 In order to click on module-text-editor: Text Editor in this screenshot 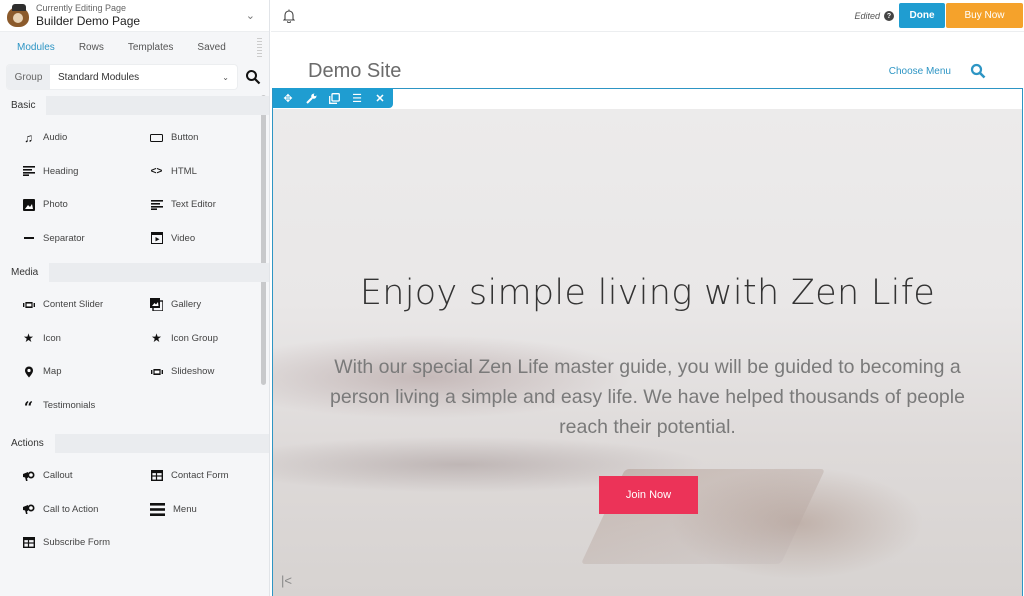, I will do `click(209, 205)`.